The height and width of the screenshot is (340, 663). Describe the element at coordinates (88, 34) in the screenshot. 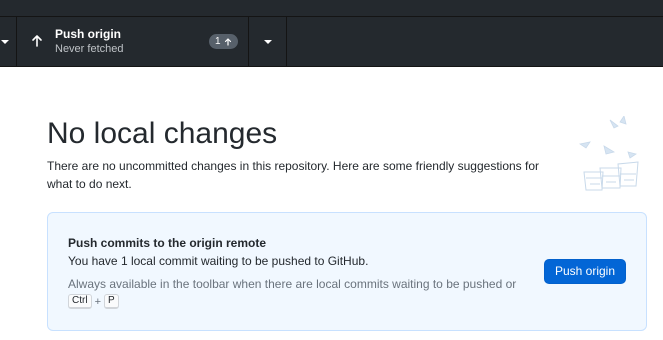

I see `push-origin-title: Push origin` at that location.